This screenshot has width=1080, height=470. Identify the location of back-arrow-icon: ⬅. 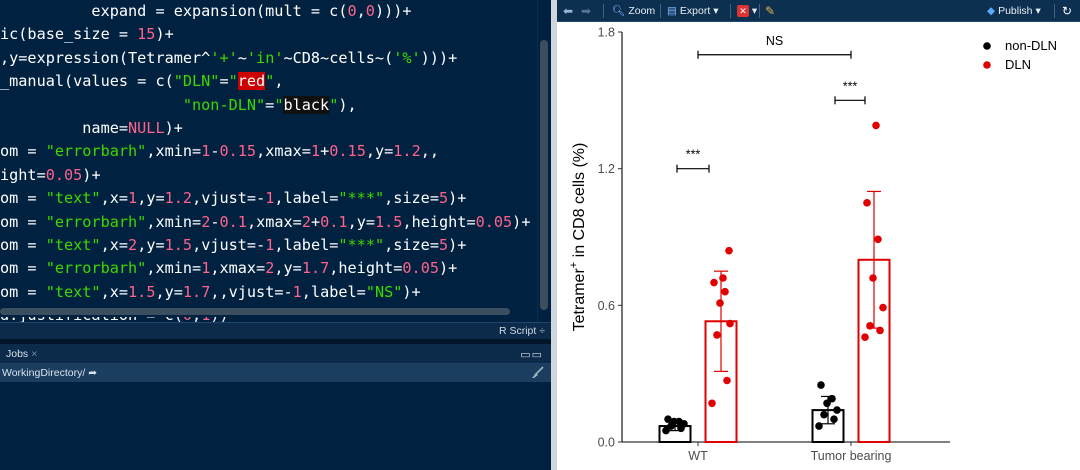
(568, 11).